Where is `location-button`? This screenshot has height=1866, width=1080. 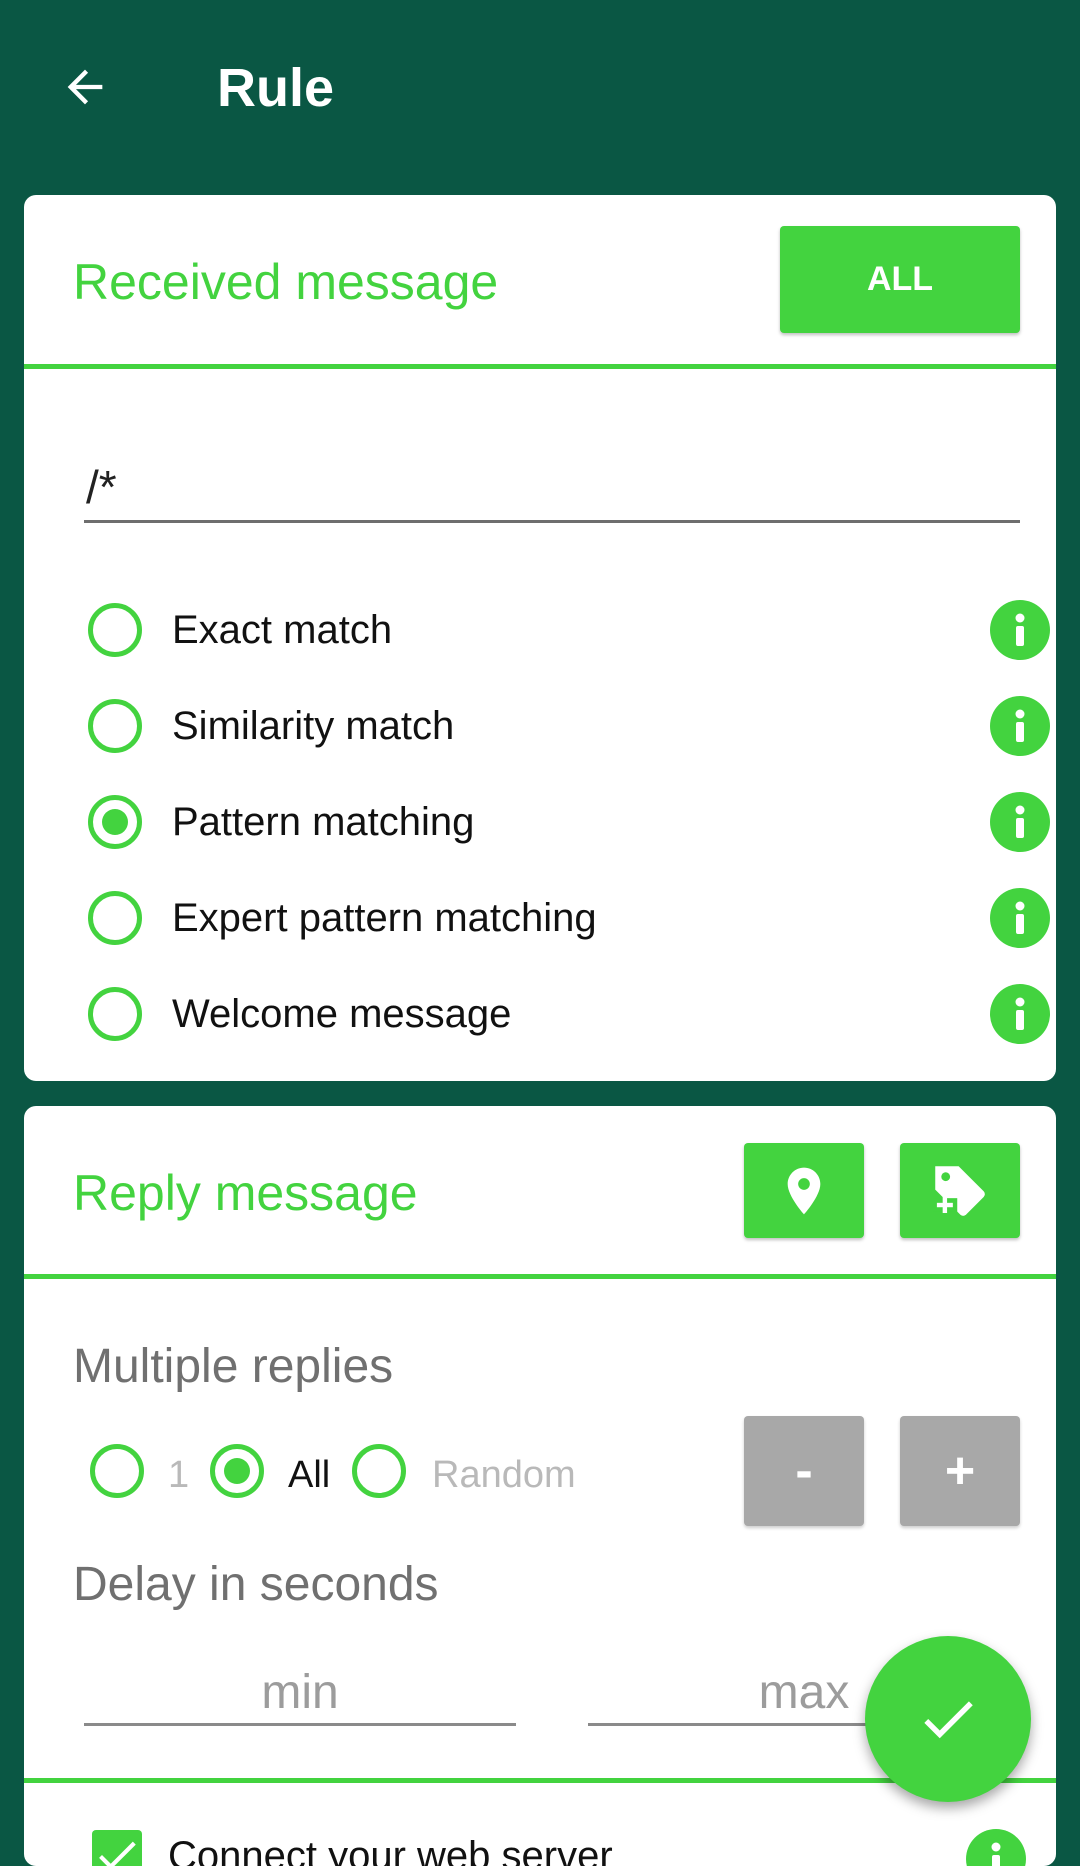 location-button is located at coordinates (804, 1190).